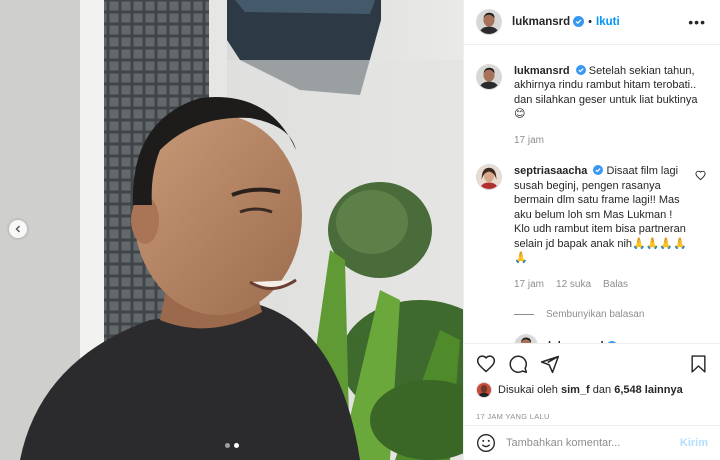 Image resolution: width=720 pixels, height=460 pixels. I want to click on likes-summary: Disukai oleh sim_f dan 6,548 lainnya, so click(592, 390).